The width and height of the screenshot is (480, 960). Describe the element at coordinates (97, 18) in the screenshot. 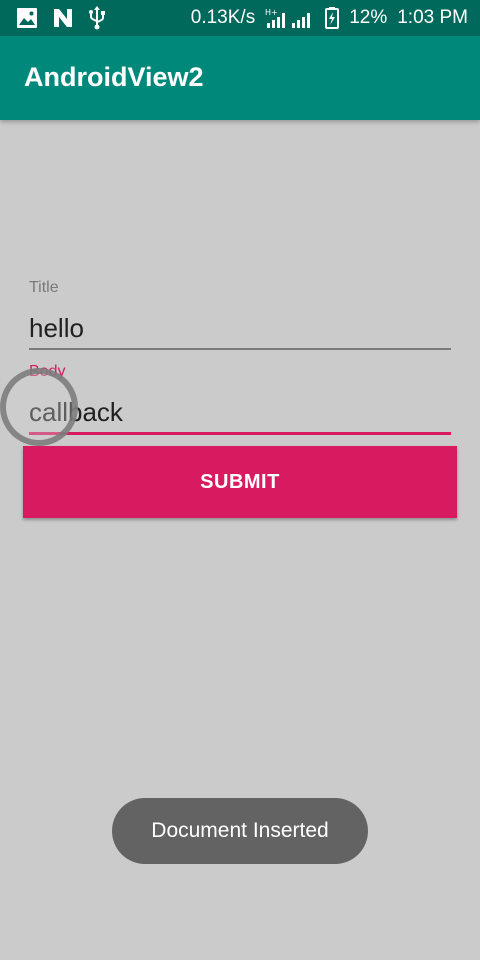

I see `usb-icon` at that location.